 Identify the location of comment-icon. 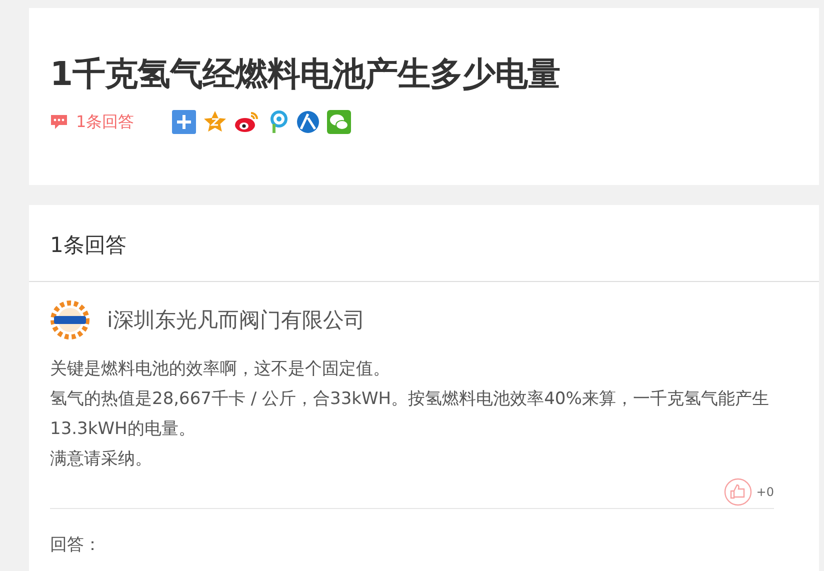
(59, 122).